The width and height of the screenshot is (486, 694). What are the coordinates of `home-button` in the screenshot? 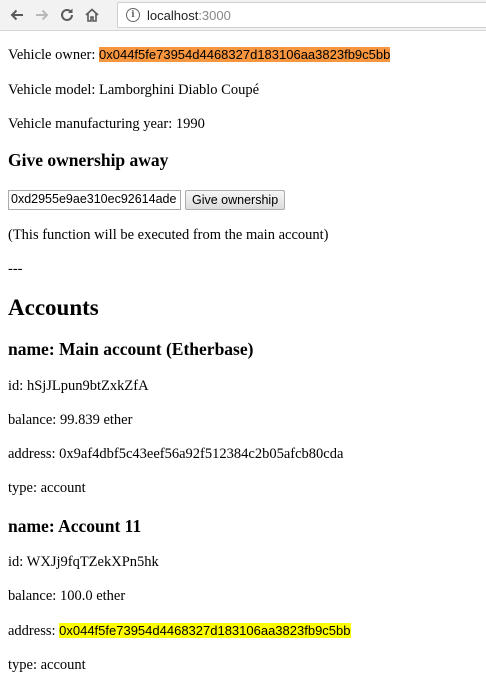 It's located at (92, 15).